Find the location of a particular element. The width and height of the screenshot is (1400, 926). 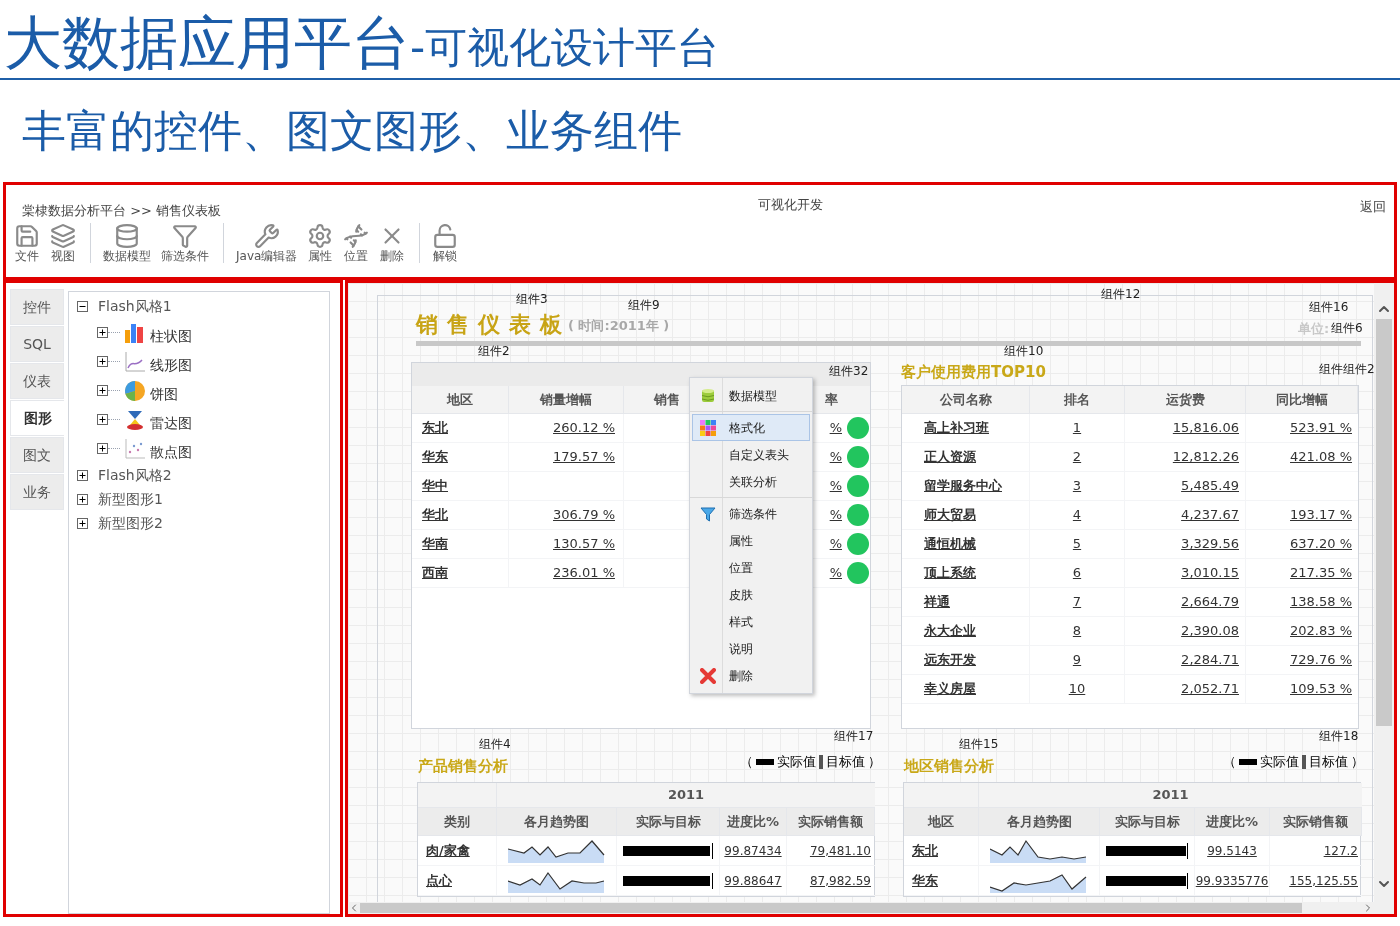

table-cell: 4,237.67 is located at coordinates (1210, 515).